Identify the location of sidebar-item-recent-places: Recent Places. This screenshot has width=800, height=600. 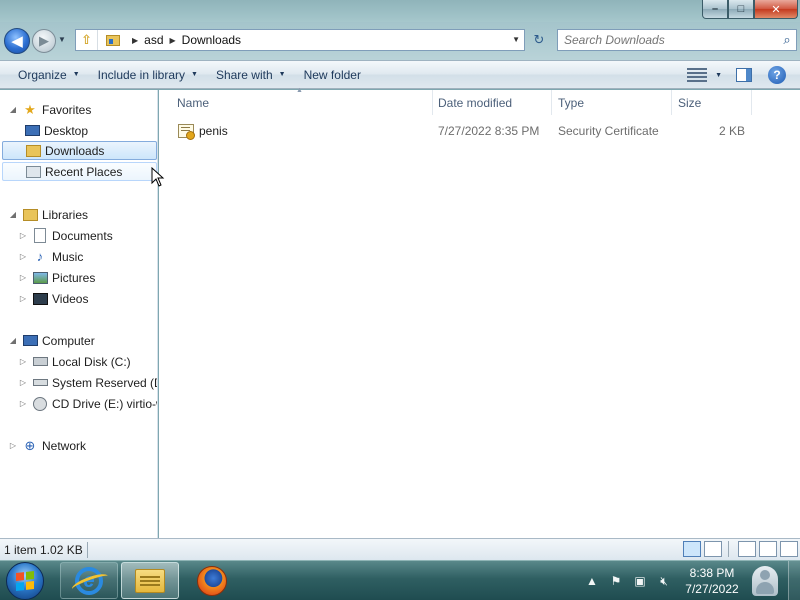
(79, 171).